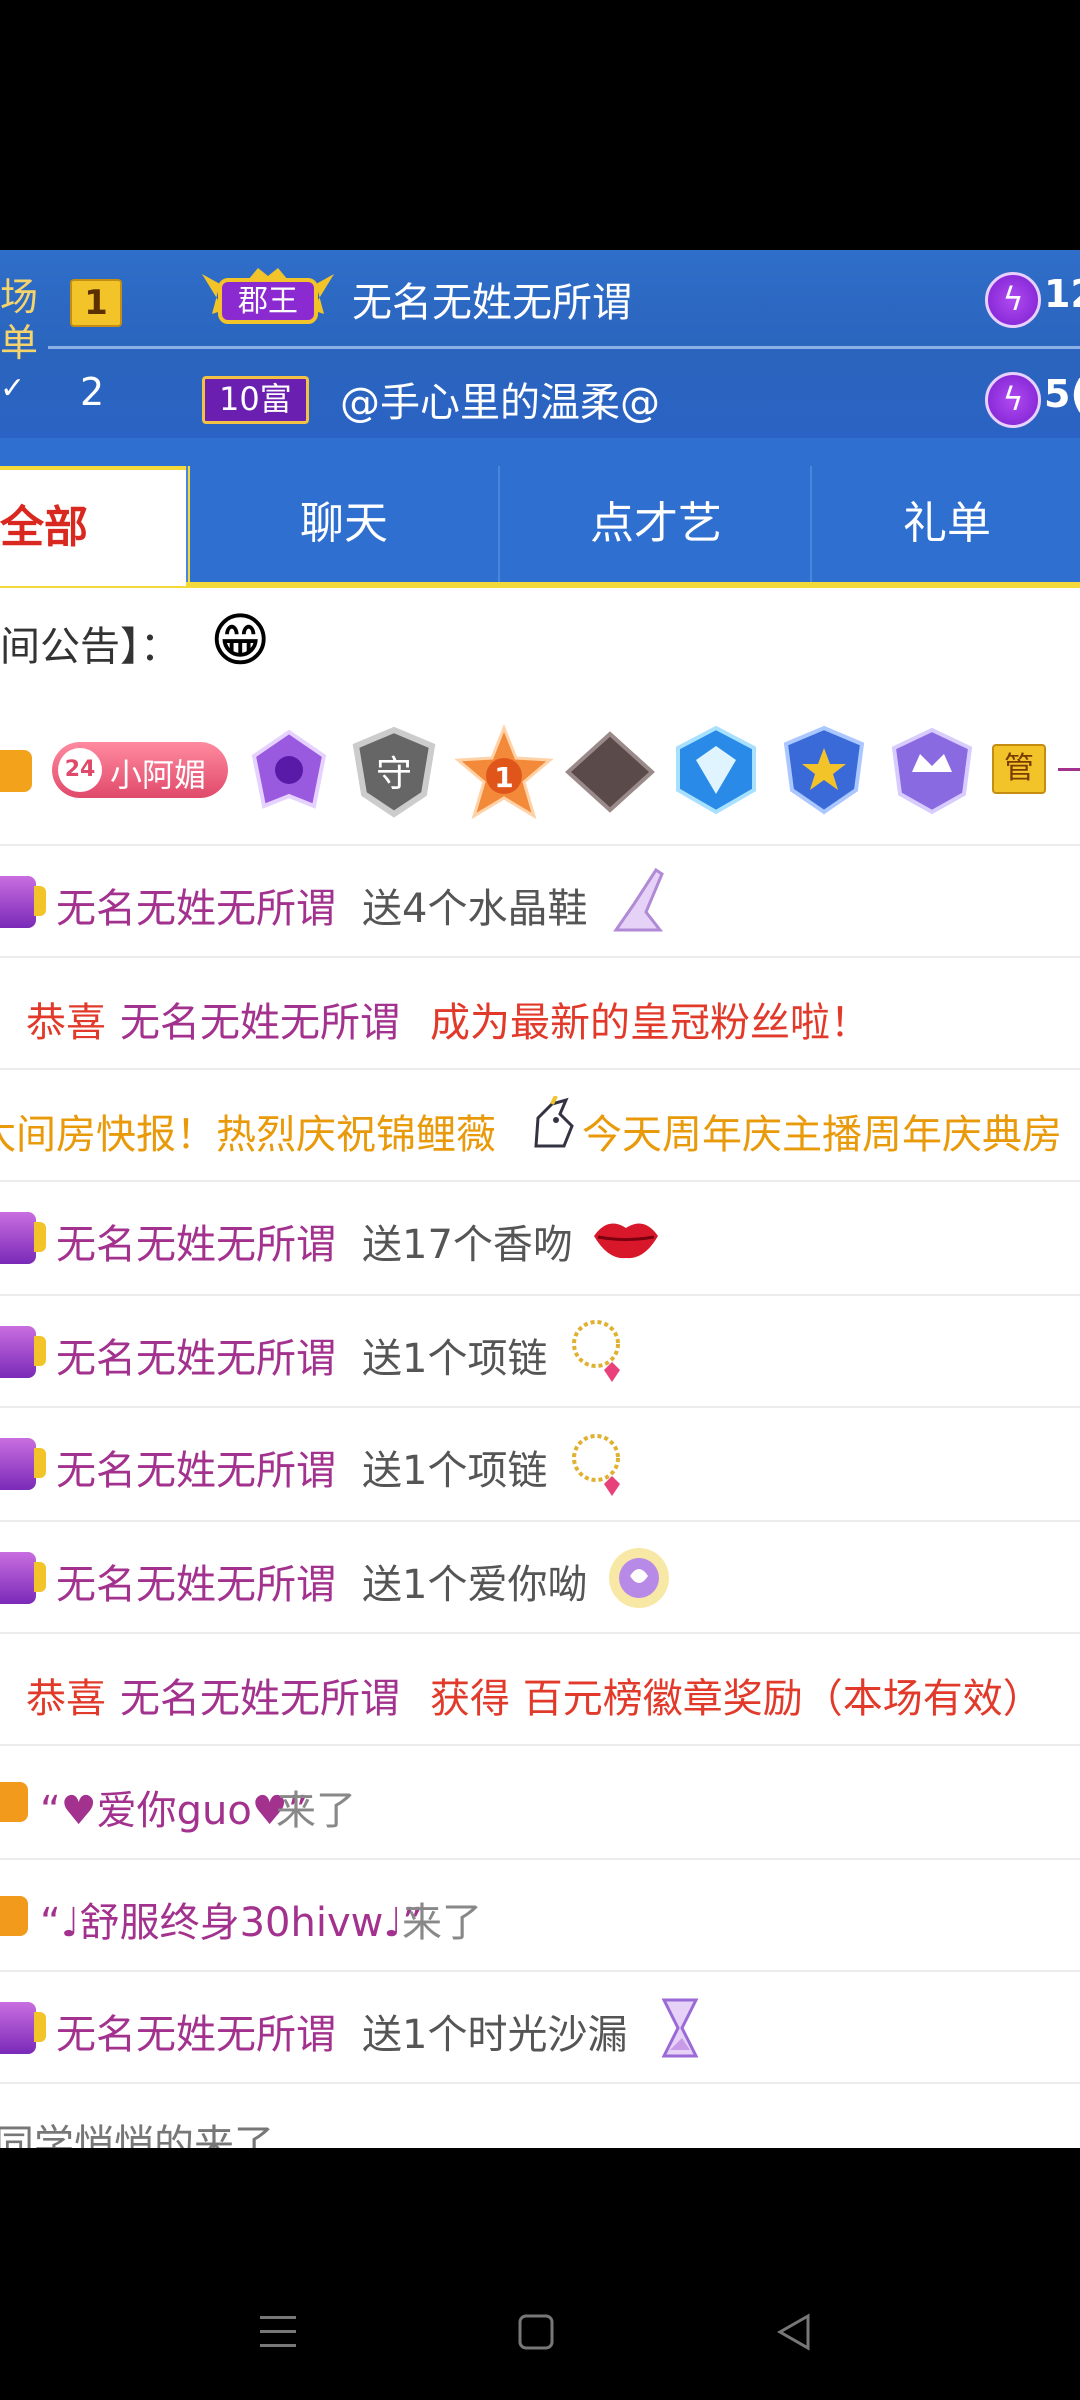 The width and height of the screenshot is (1080, 2400). I want to click on fan-pill: 24 小阿媚, so click(140, 770).